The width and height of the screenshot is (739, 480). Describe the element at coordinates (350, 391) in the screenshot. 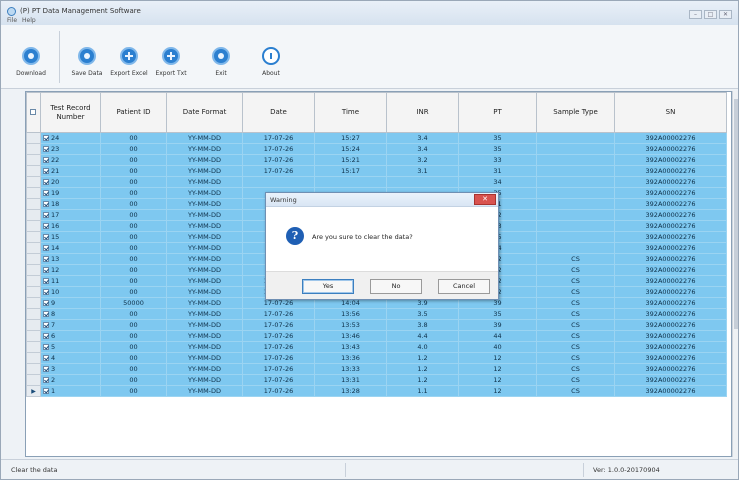

I see `time-cell: 13:28` at that location.